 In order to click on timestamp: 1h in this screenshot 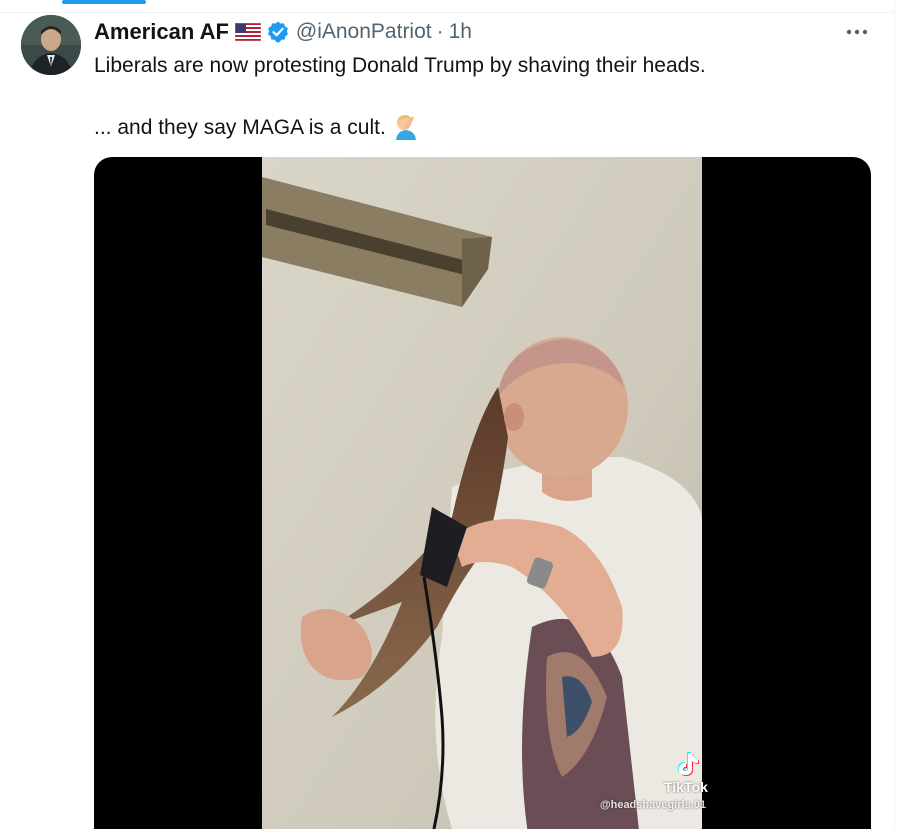, I will do `click(460, 32)`.